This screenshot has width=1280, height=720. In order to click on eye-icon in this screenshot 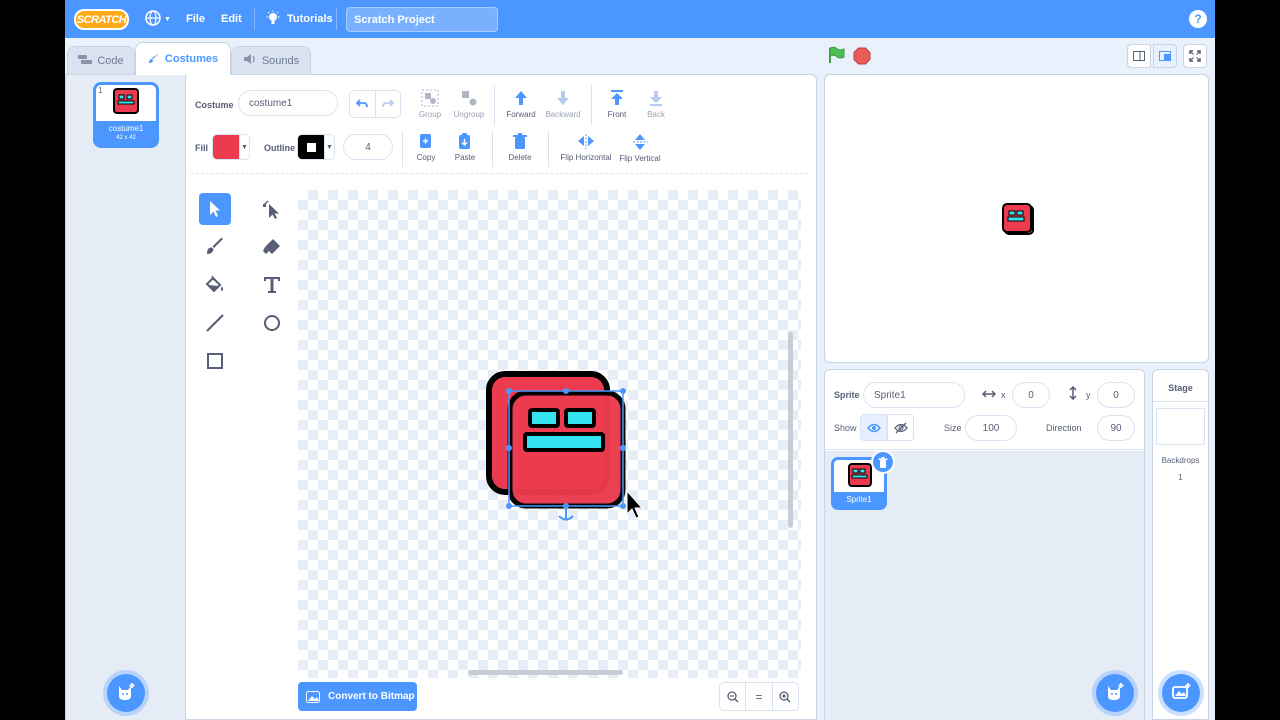, I will do `click(873, 427)`.